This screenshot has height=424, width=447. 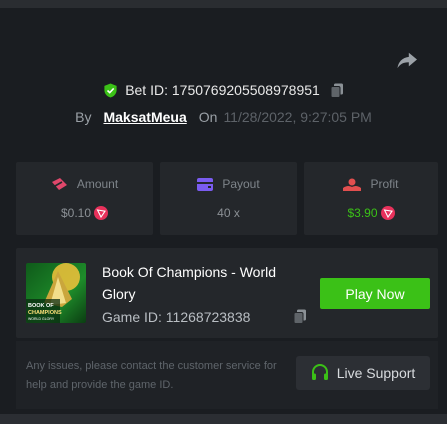 What do you see at coordinates (319, 372) in the screenshot?
I see `headset-icon` at bounding box center [319, 372].